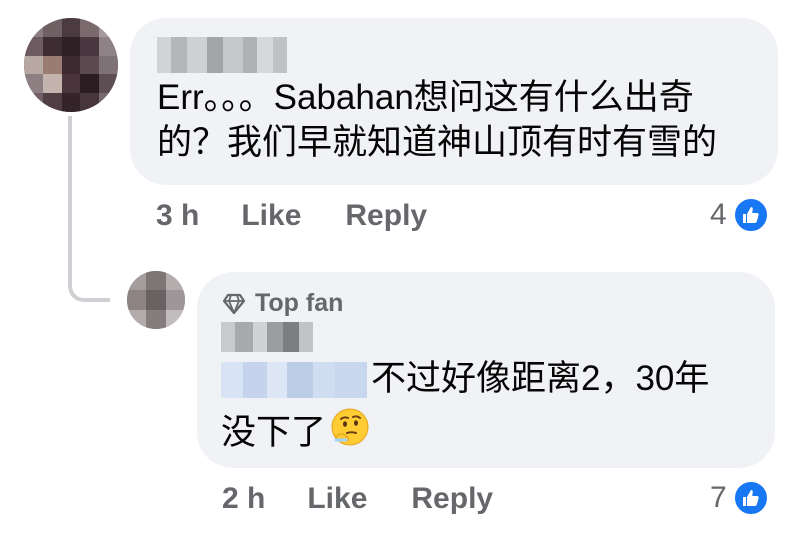 This screenshot has height=543, width=800. I want to click on reaction-summary: 4, so click(739, 215).